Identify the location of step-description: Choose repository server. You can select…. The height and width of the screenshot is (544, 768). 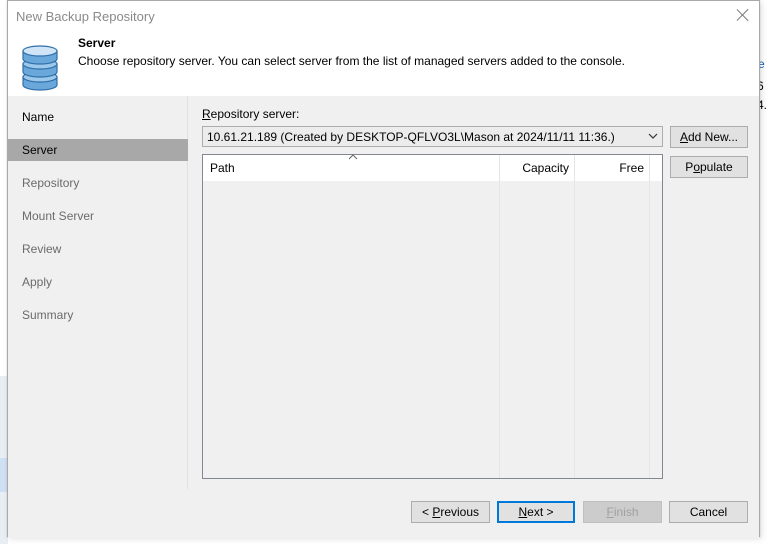
(351, 61).